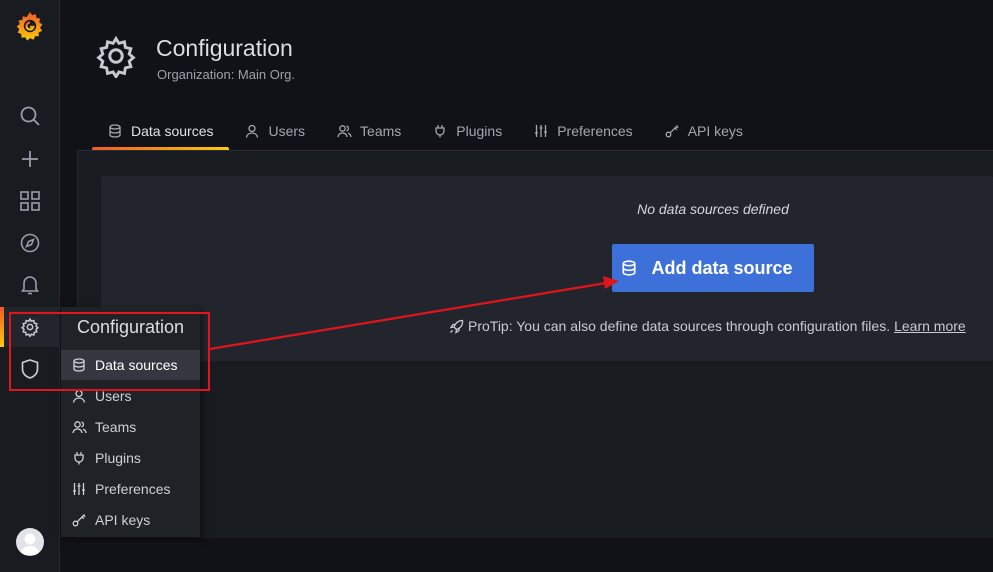 The image size is (993, 572). I want to click on tab-data-sources: Data sources, so click(161, 131).